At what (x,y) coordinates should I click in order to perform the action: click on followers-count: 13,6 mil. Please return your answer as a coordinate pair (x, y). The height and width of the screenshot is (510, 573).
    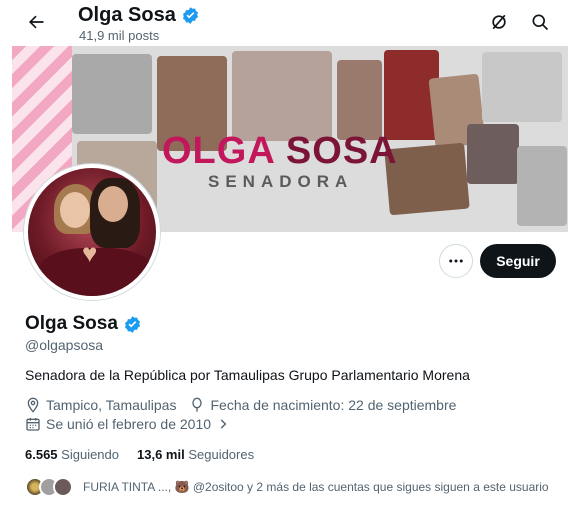
    Looking at the image, I should click on (161, 454).